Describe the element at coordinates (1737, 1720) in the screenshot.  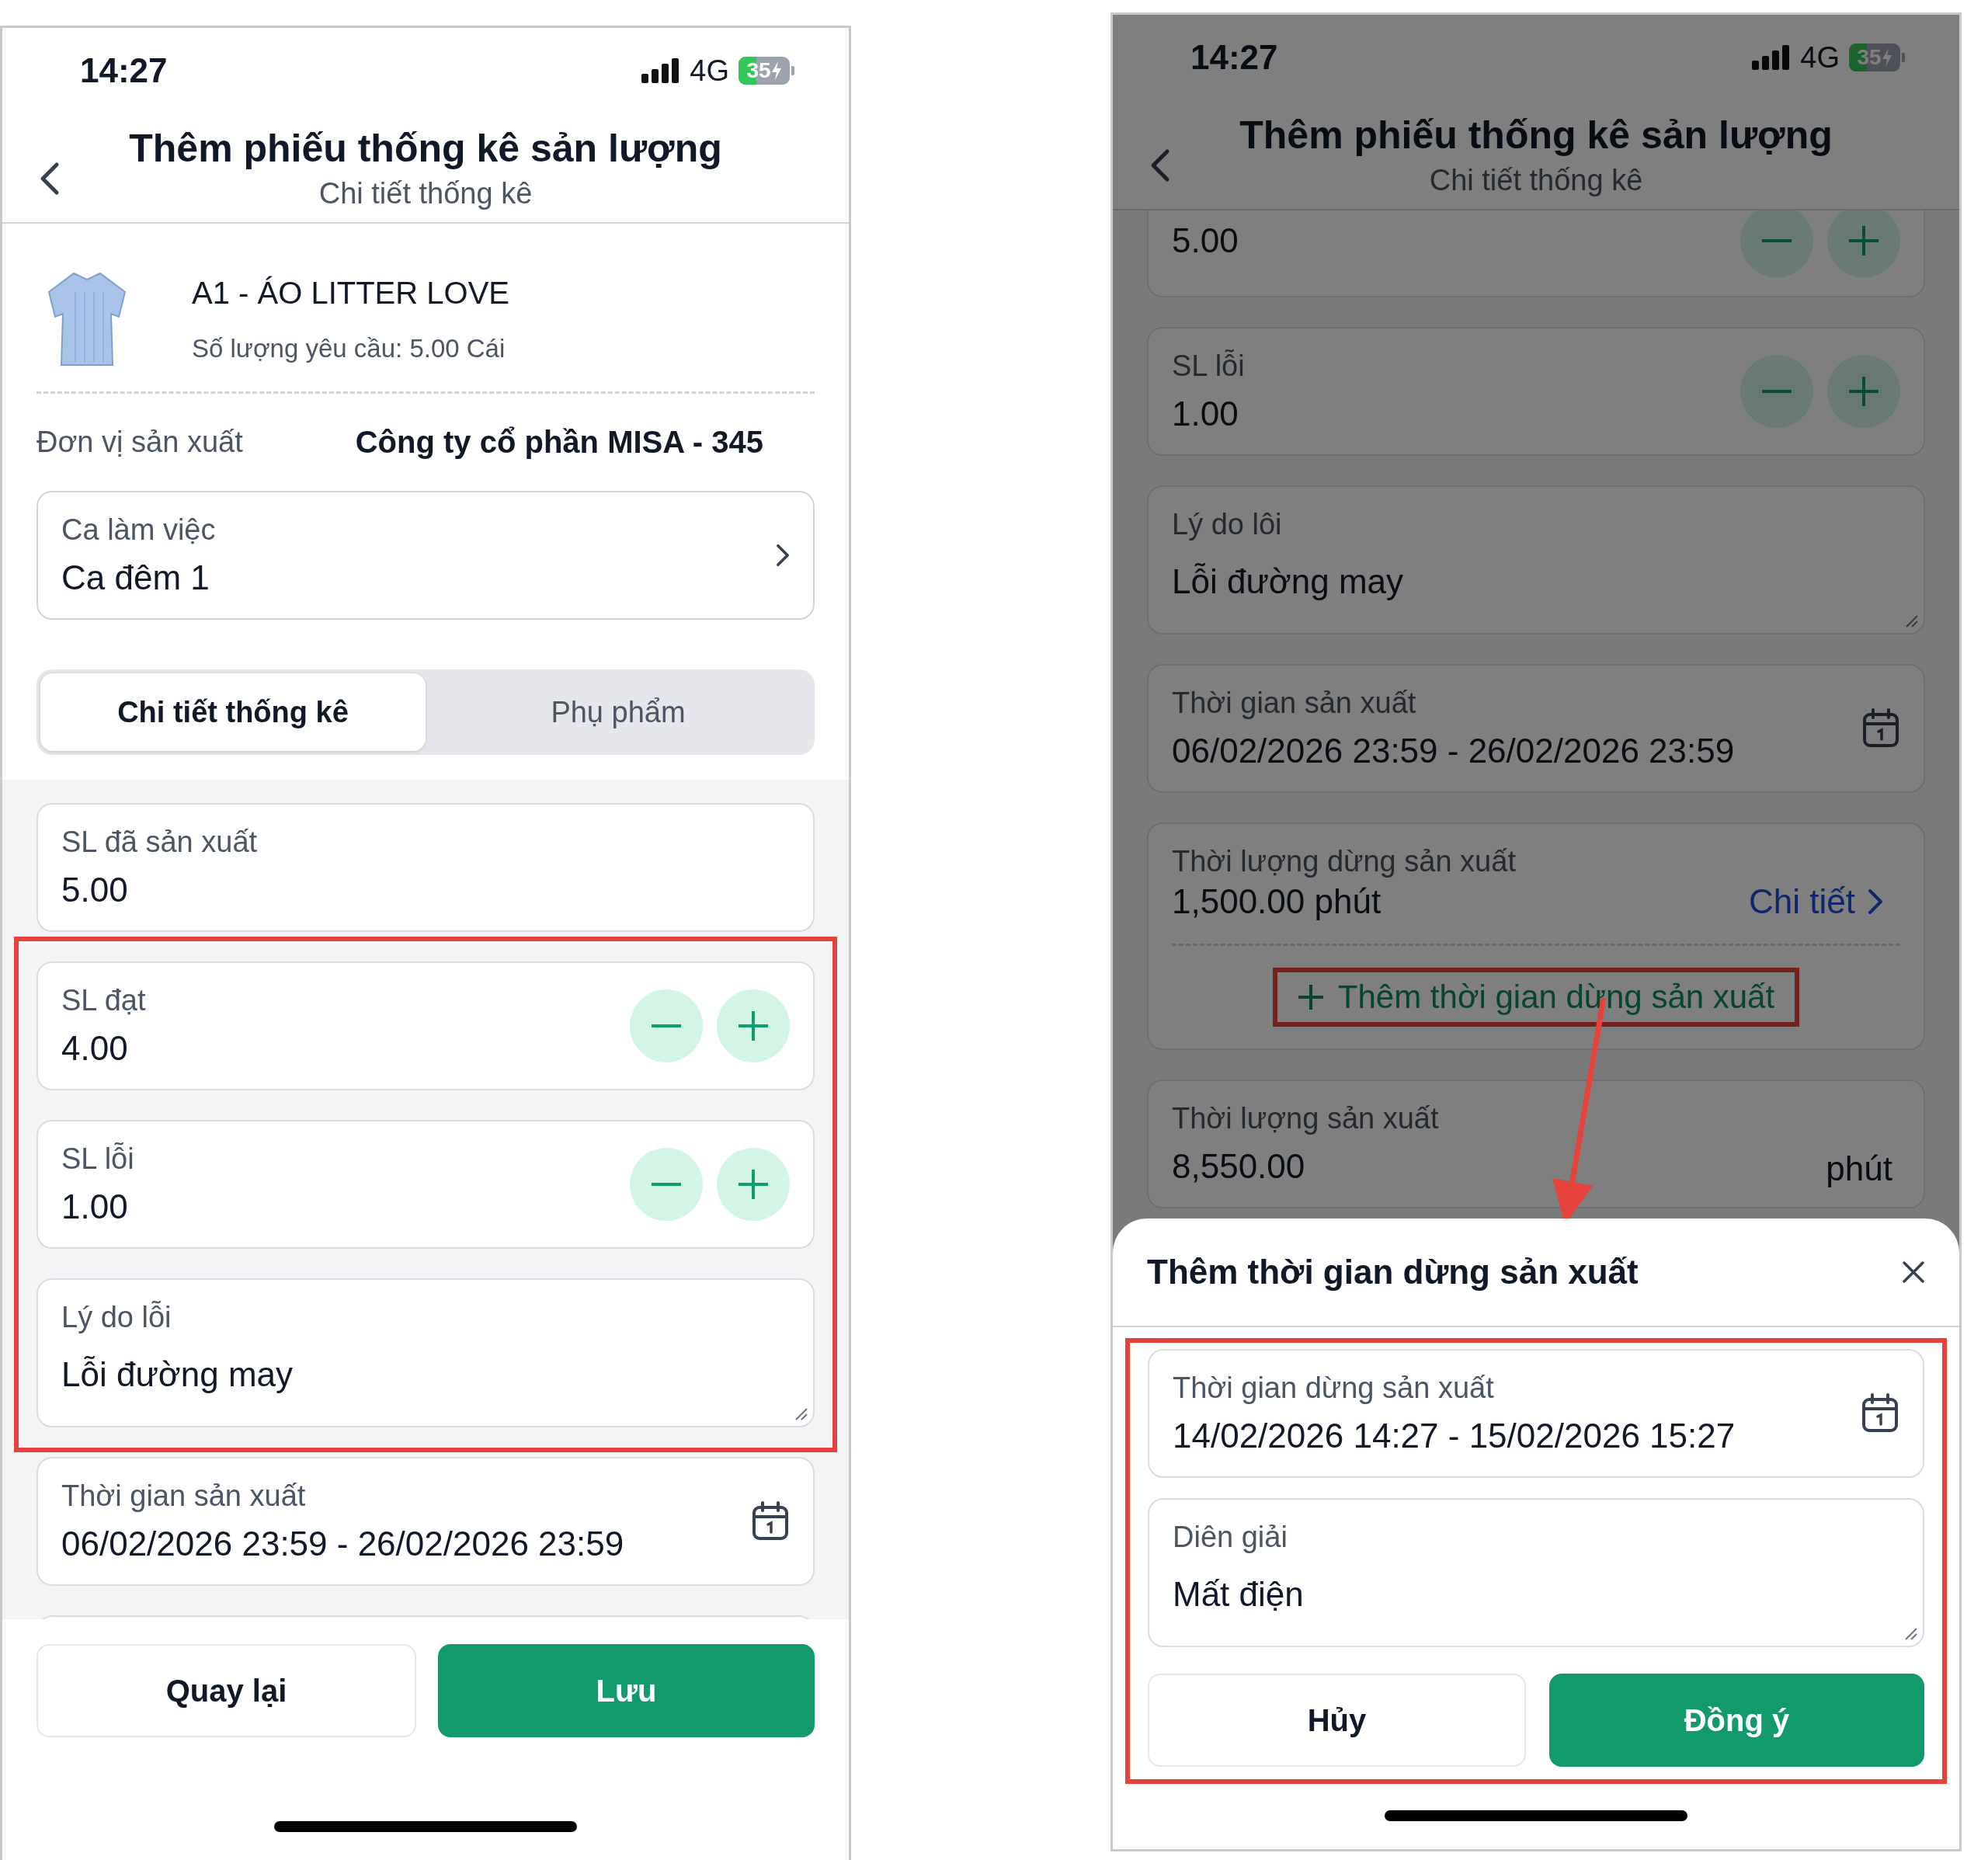
I see `sheet-confirm-button: Đồng ý` at that location.